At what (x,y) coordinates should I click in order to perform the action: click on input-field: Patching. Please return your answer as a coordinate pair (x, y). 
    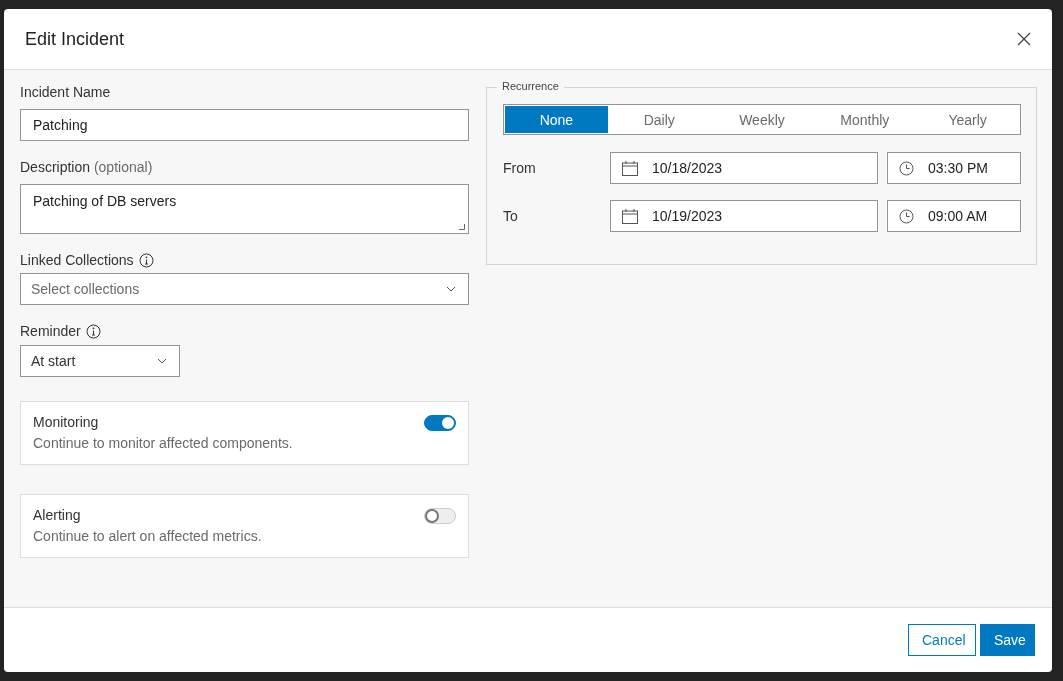
    Looking at the image, I should click on (244, 125).